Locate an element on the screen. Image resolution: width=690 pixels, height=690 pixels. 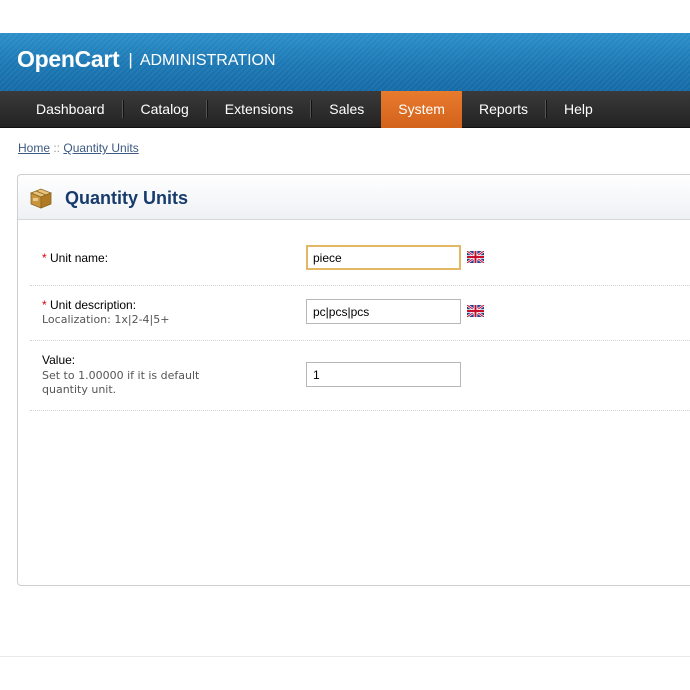
box-icon is located at coordinates (41, 198).